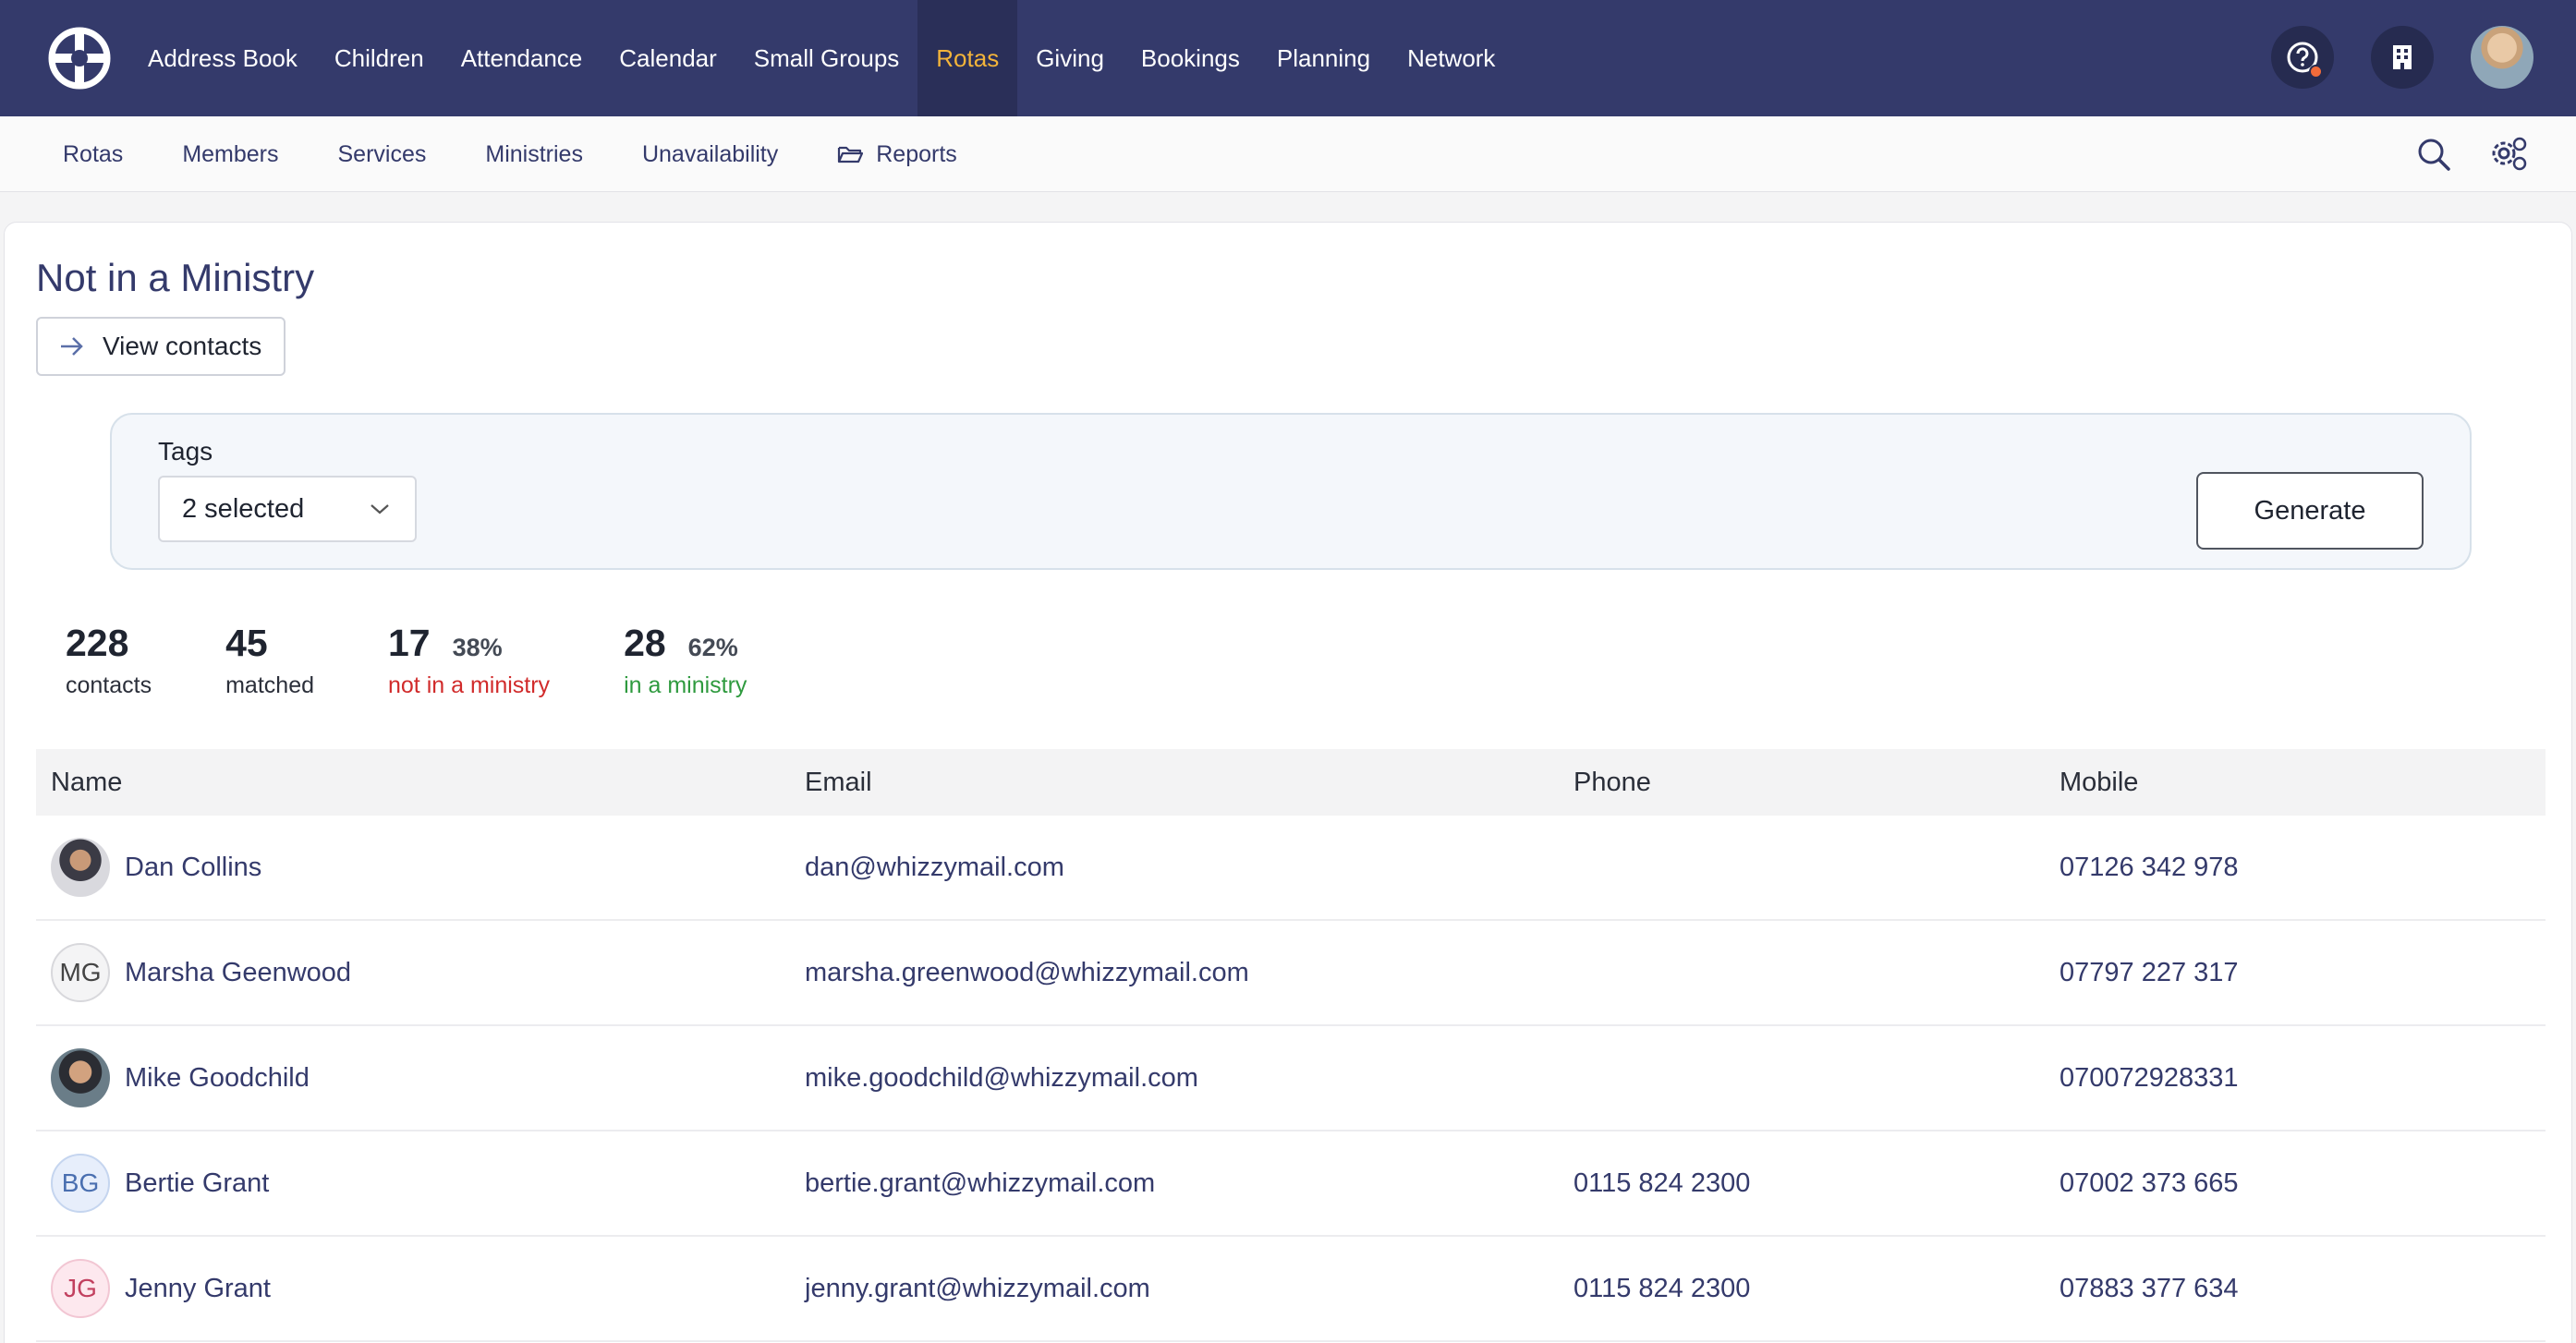 The image size is (2576, 1343). Describe the element at coordinates (2316, 72) in the screenshot. I see `notification-dot` at that location.